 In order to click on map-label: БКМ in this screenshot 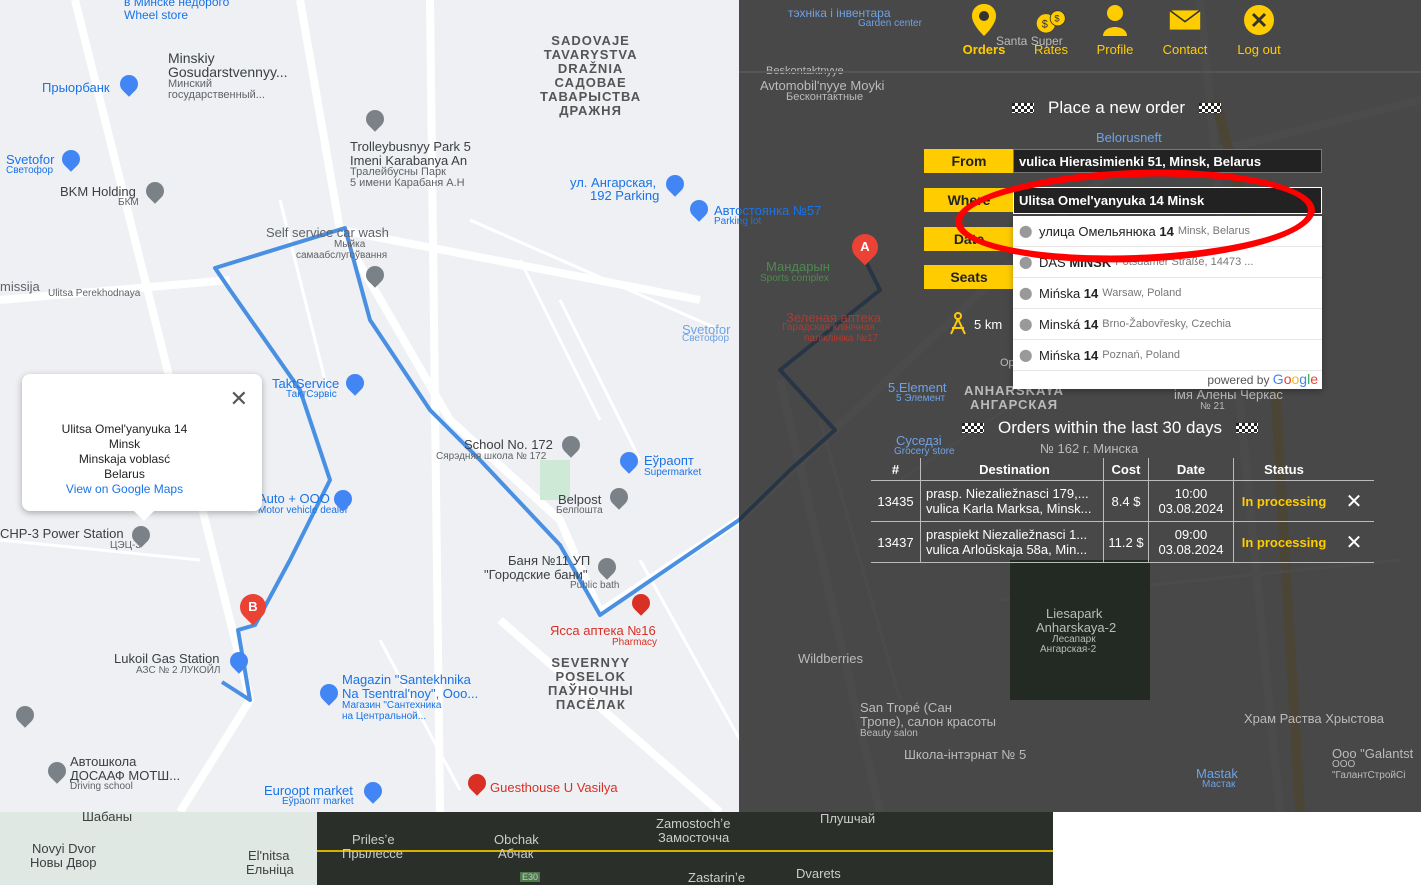, I will do `click(128, 202)`.